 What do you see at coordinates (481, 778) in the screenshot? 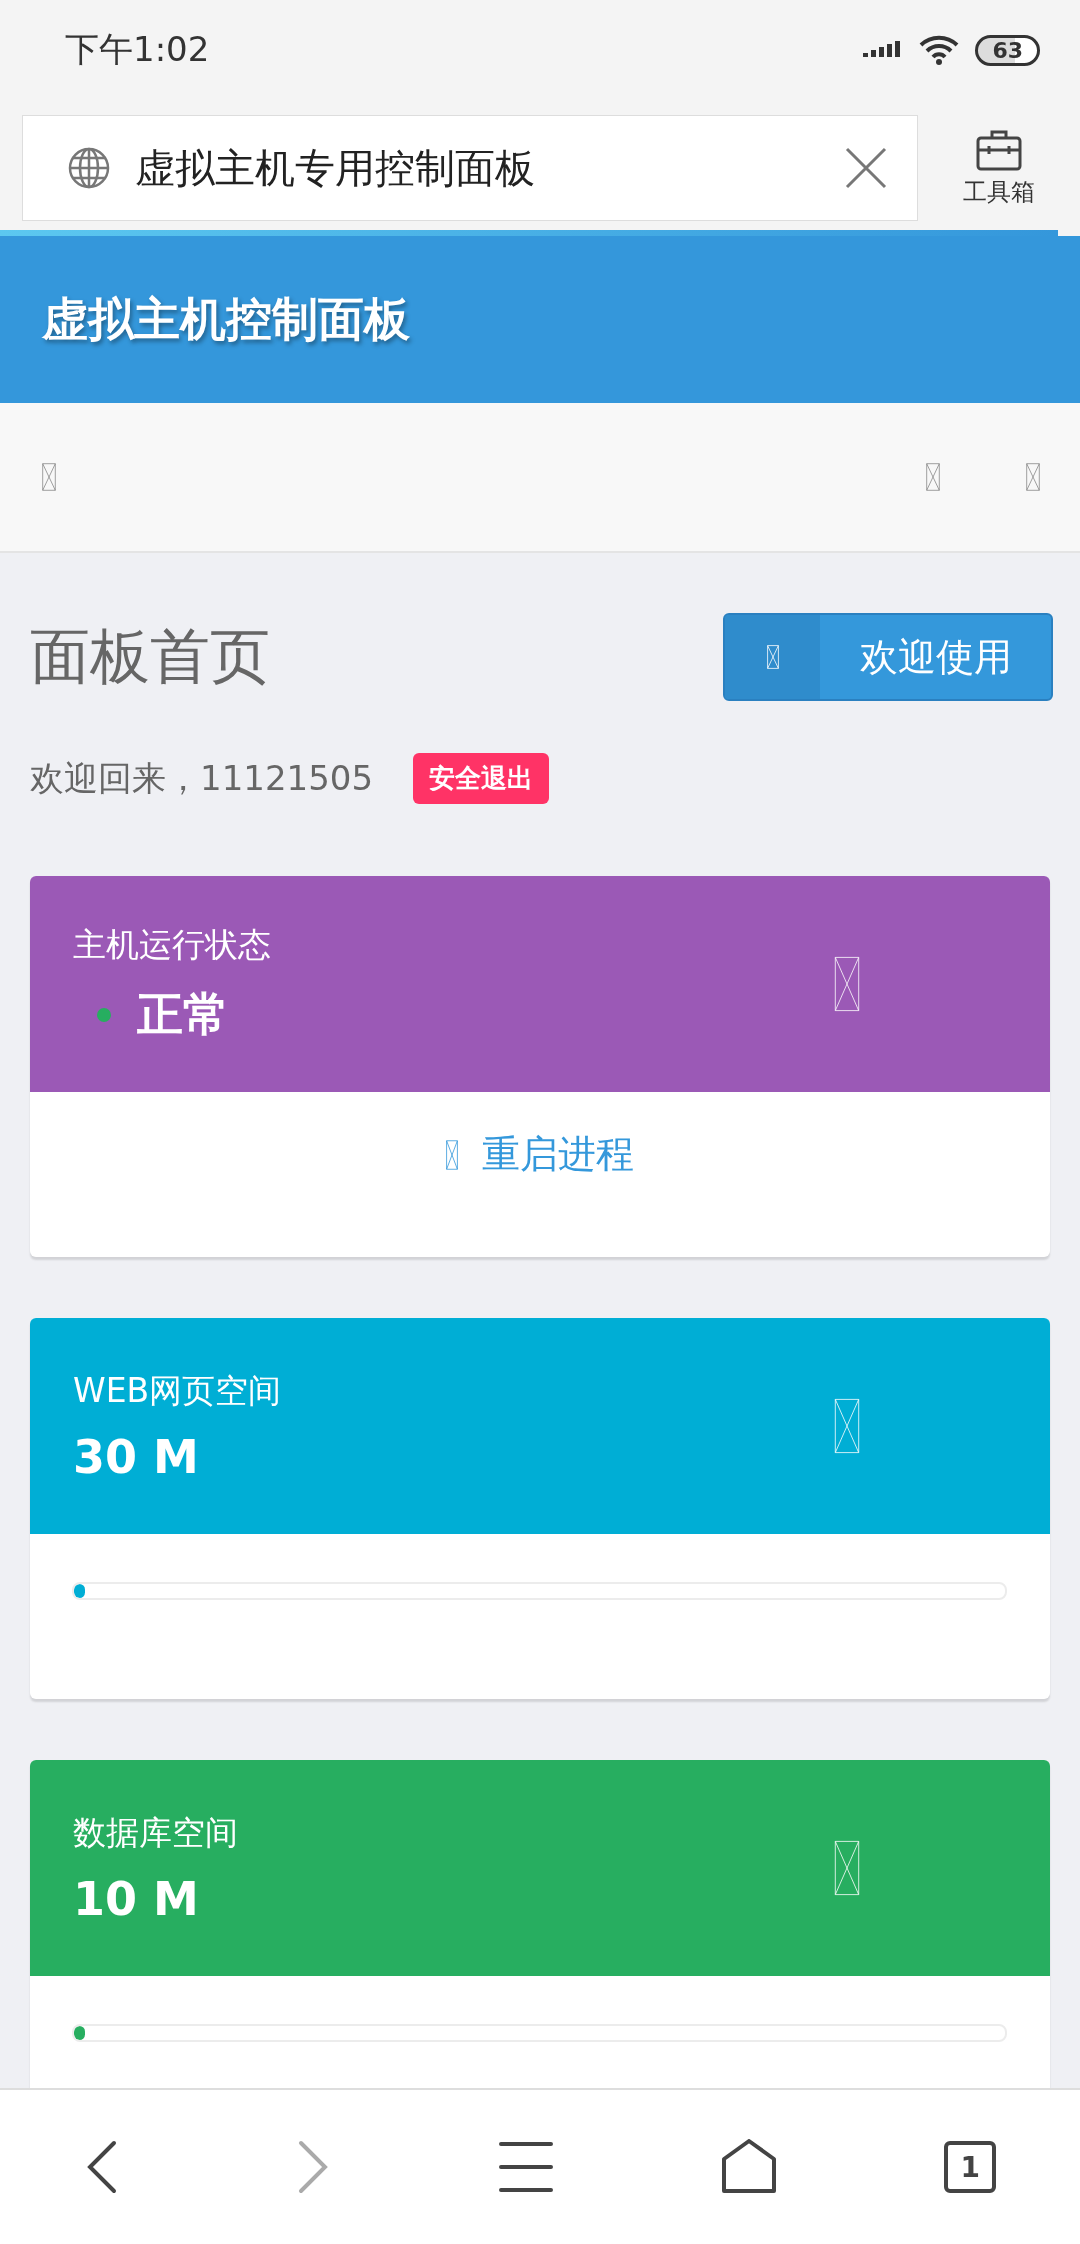
I see `logout-button: 安全退出` at bounding box center [481, 778].